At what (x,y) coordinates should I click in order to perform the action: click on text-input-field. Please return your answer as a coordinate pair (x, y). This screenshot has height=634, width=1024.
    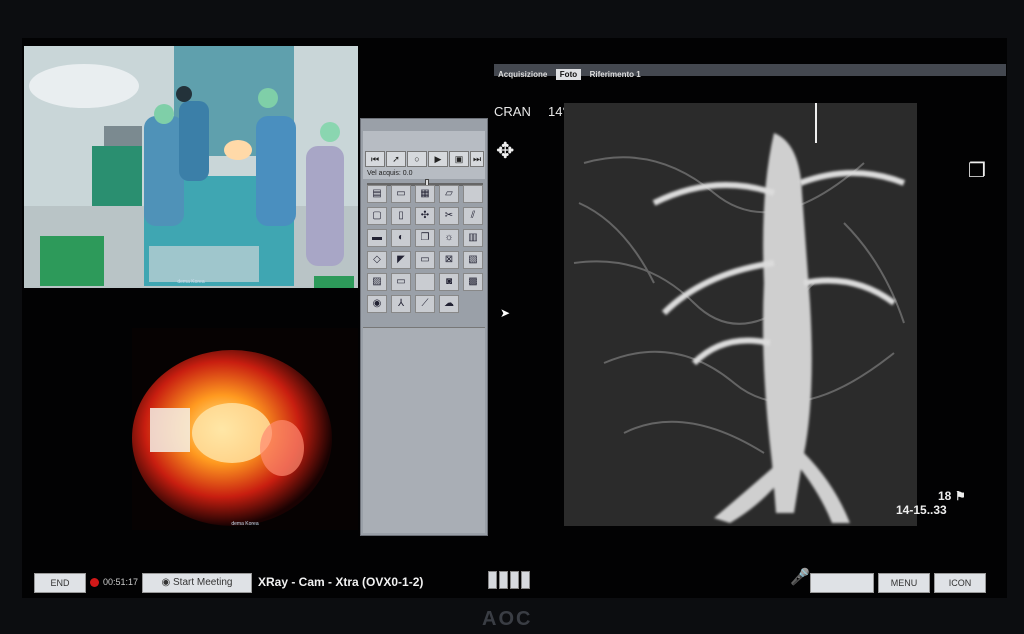
    Looking at the image, I should click on (842, 583).